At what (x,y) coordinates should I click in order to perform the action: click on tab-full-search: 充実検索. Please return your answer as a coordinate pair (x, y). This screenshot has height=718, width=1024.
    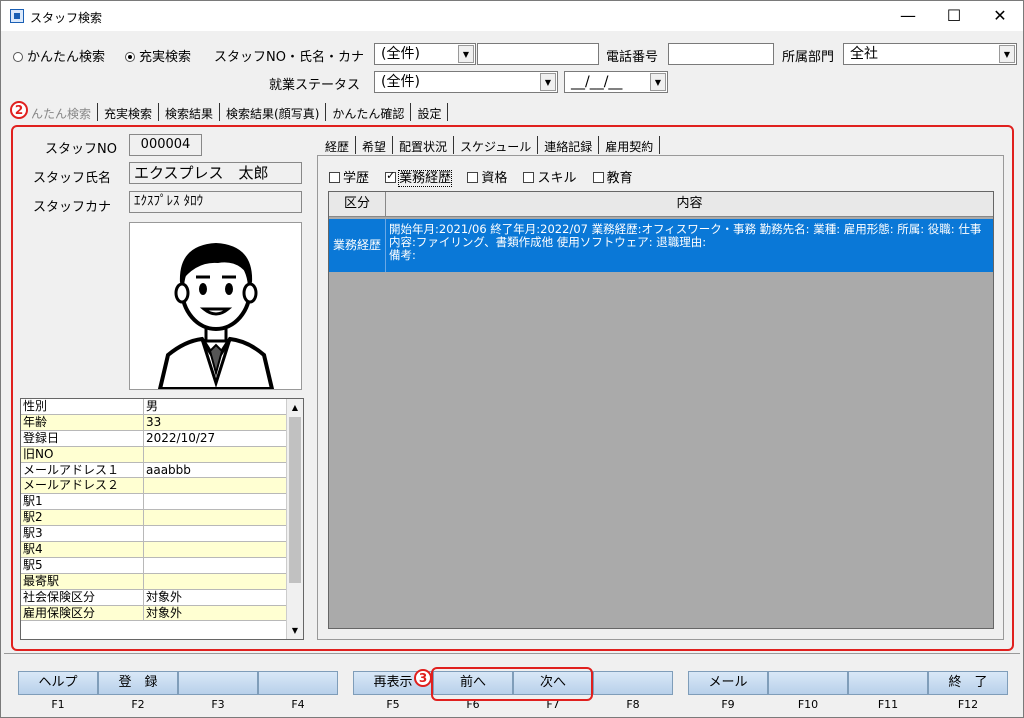
    Looking at the image, I should click on (129, 112).